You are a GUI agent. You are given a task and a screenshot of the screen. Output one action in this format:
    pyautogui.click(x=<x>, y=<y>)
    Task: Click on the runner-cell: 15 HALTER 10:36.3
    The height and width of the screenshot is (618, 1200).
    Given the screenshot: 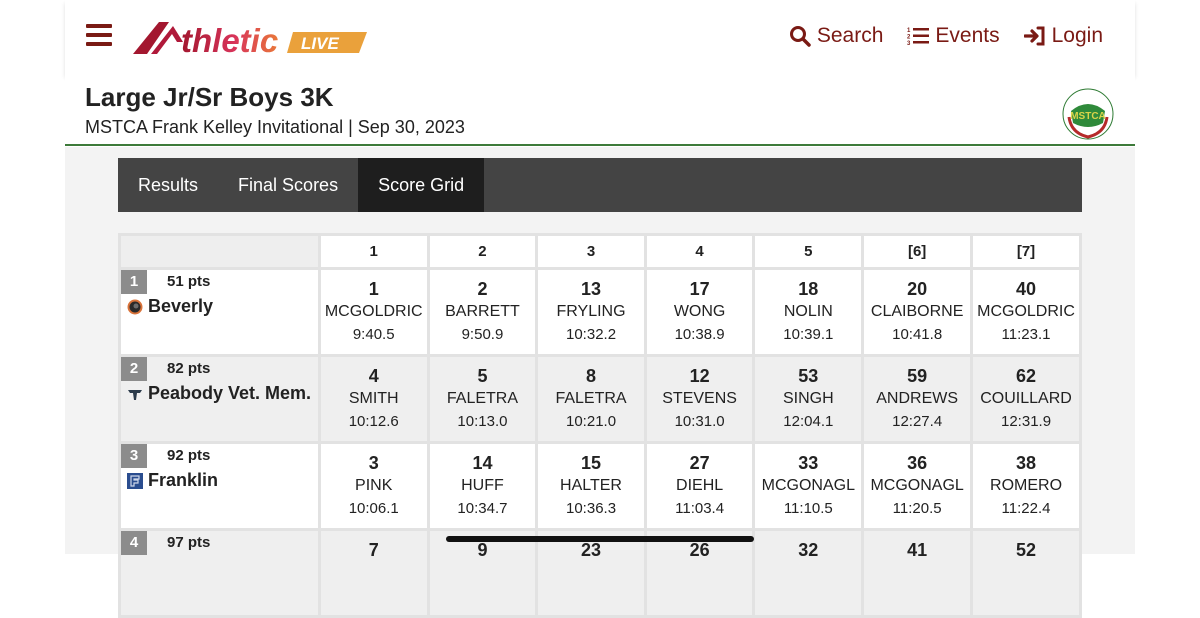 What is the action you would take?
    pyautogui.click(x=591, y=486)
    